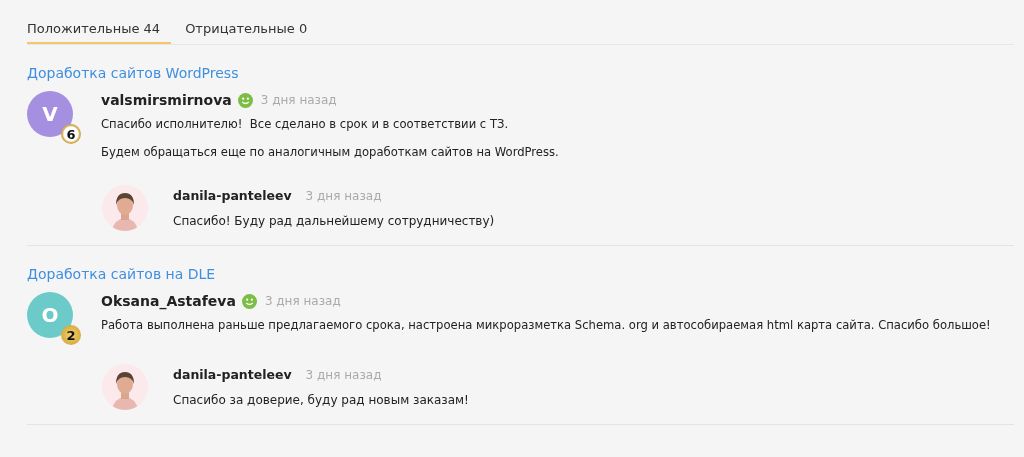  Describe the element at coordinates (168, 301) in the screenshot. I see `username: Oksana_Astafeva` at that location.